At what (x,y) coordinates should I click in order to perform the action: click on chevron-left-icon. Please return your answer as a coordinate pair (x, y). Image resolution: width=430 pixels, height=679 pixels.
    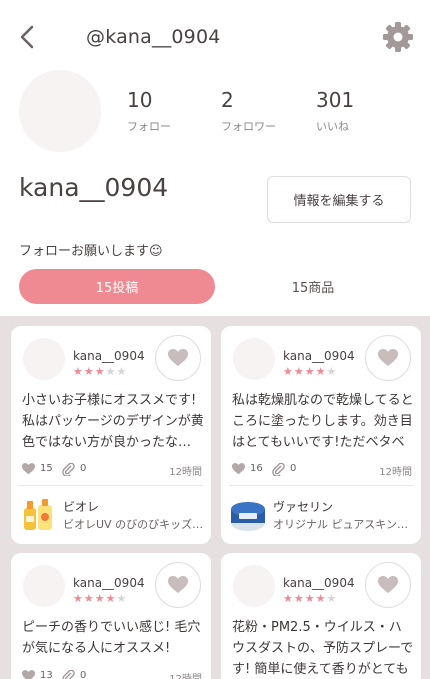
    Looking at the image, I should click on (27, 37).